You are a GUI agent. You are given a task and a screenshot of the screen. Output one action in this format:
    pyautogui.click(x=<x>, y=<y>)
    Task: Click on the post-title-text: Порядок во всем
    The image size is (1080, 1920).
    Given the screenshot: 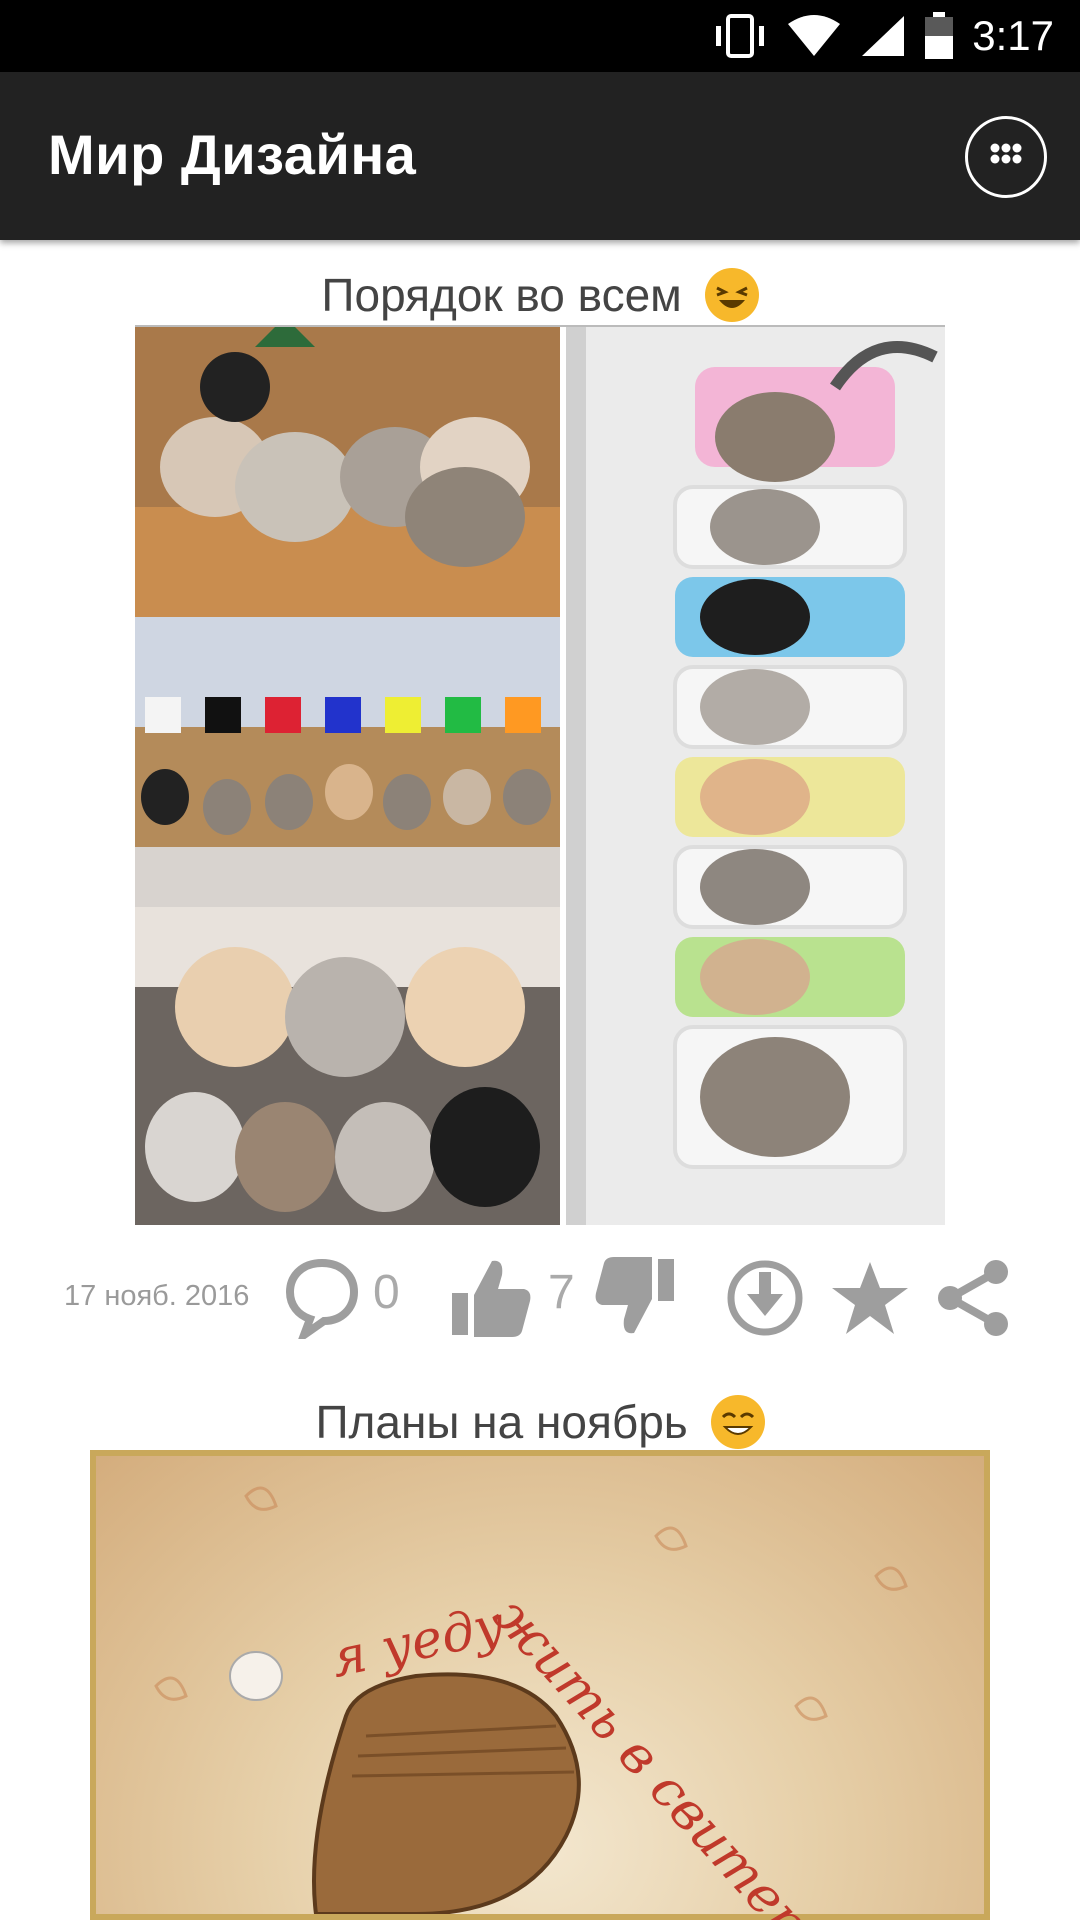 What is the action you would take?
    pyautogui.click(x=501, y=295)
    